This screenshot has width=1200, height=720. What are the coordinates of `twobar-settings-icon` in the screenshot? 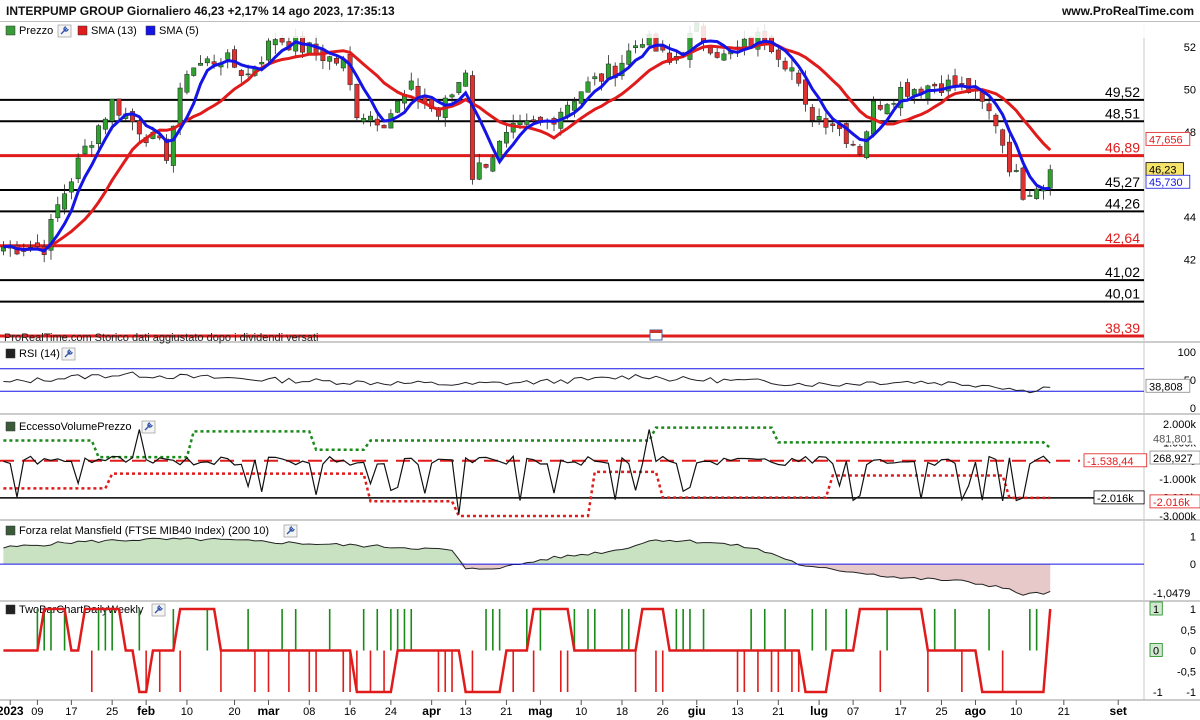 It's located at (158, 610).